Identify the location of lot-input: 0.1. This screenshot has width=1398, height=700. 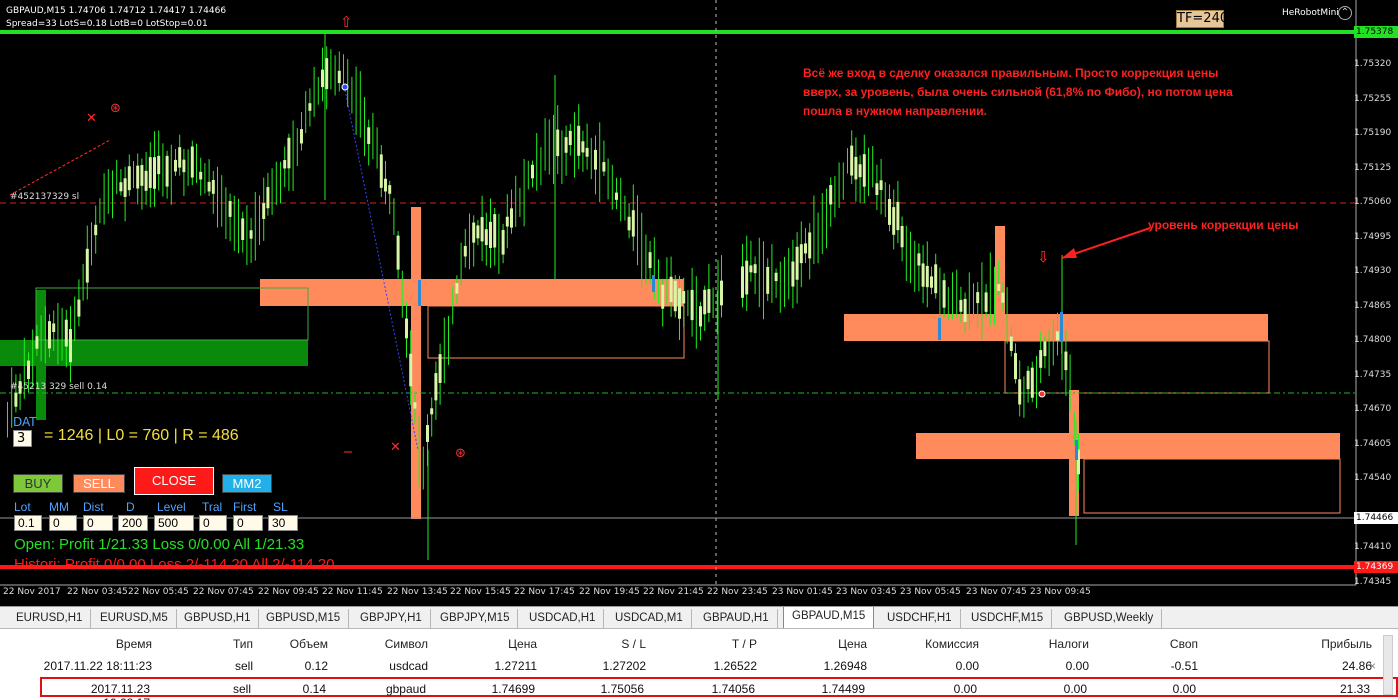
(28, 523).